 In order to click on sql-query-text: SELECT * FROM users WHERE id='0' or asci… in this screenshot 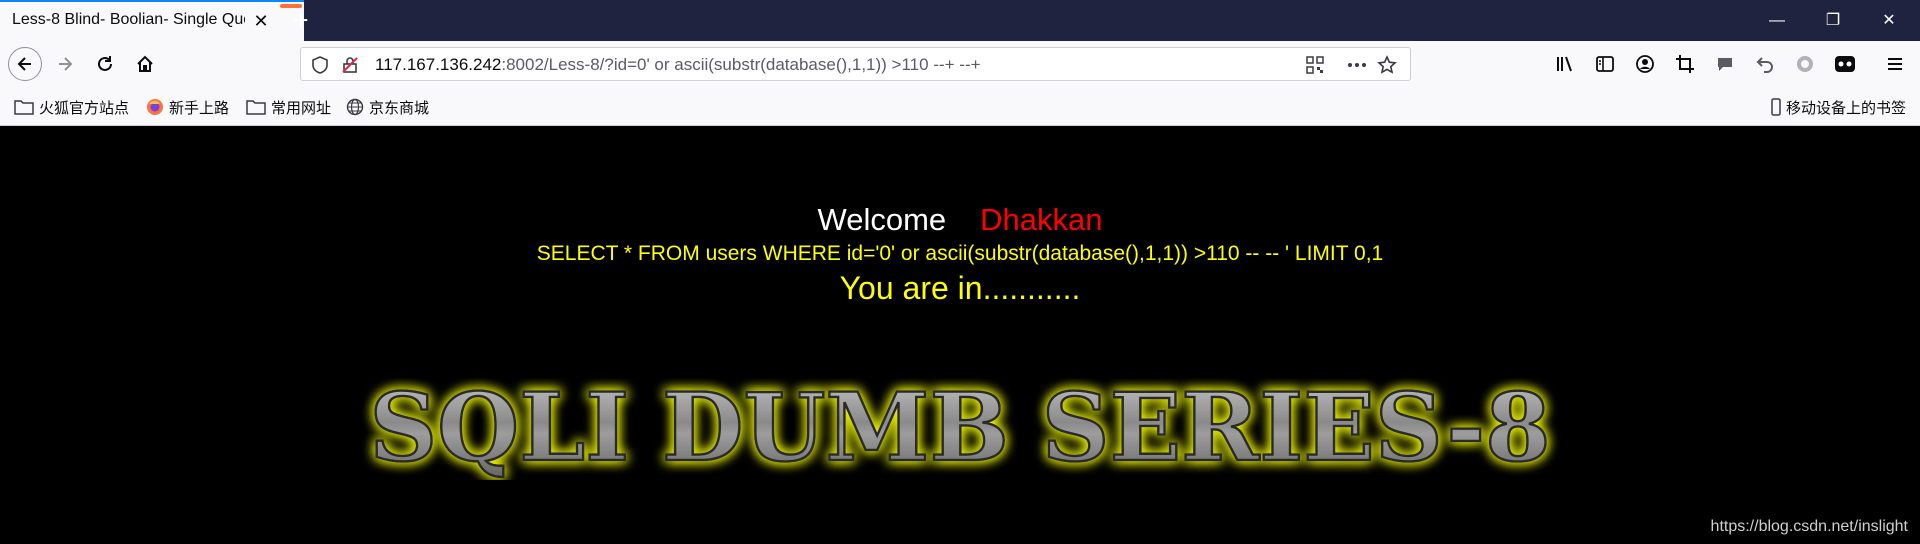, I will do `click(960, 253)`.